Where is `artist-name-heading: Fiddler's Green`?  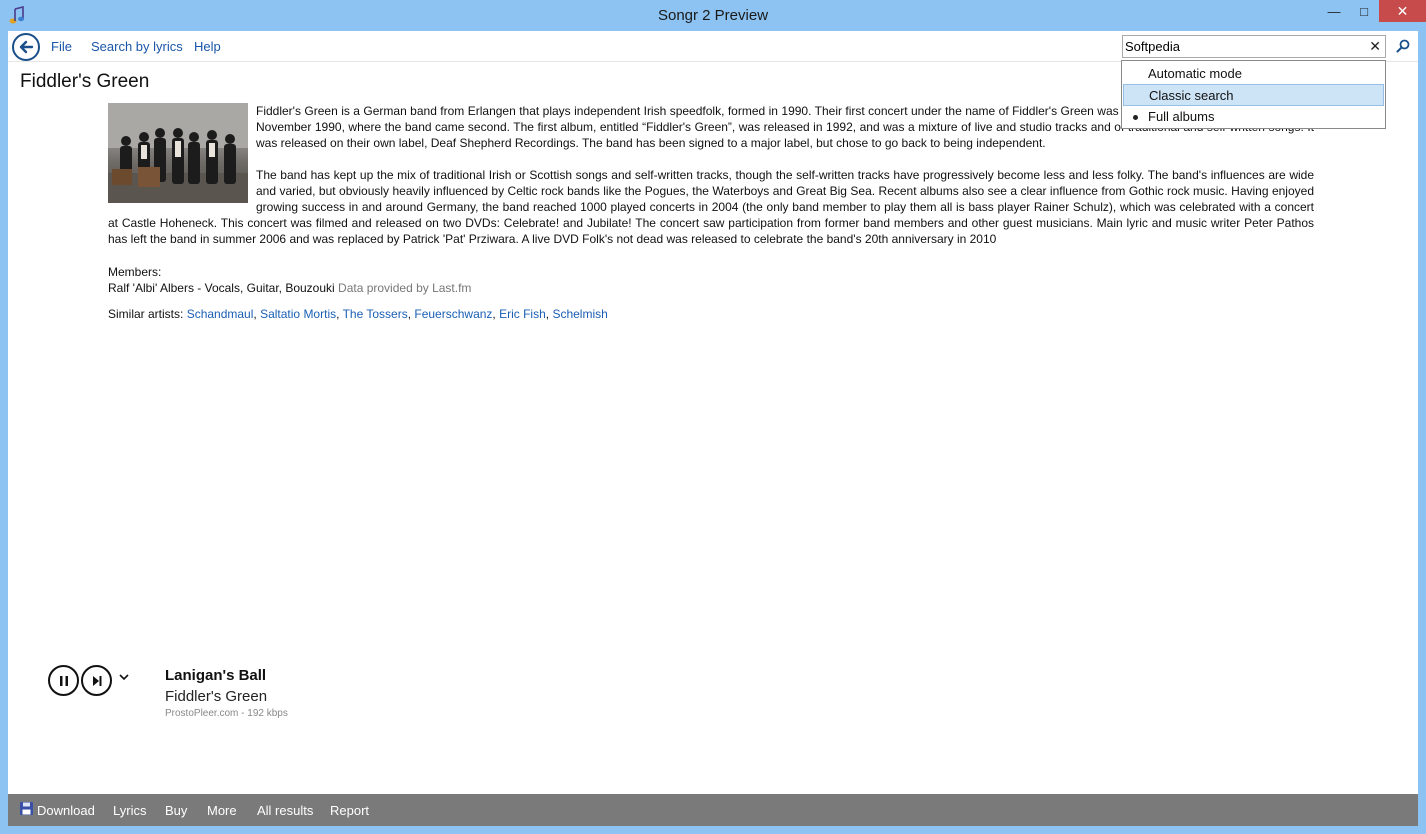 artist-name-heading: Fiddler's Green is located at coordinates (85, 81).